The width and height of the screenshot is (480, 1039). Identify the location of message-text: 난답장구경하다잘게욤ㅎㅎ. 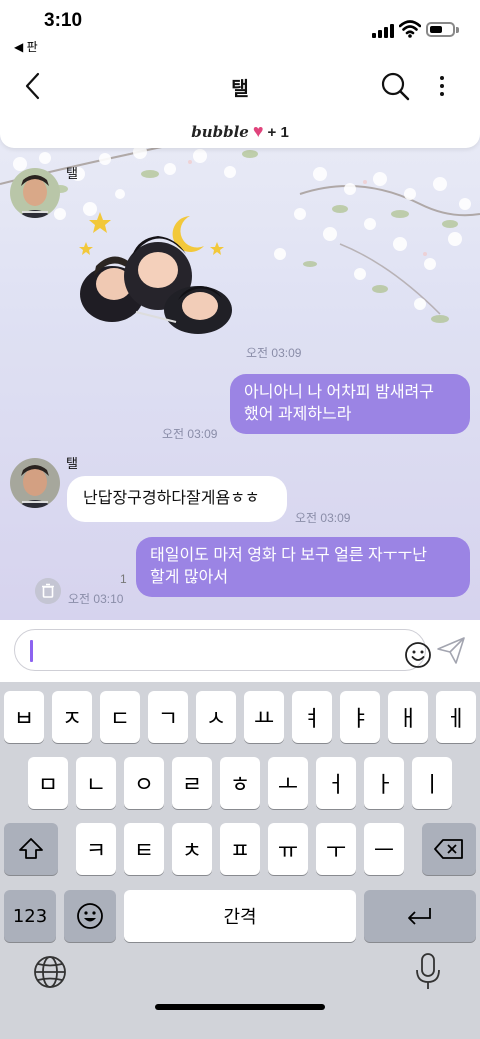
(171, 498).